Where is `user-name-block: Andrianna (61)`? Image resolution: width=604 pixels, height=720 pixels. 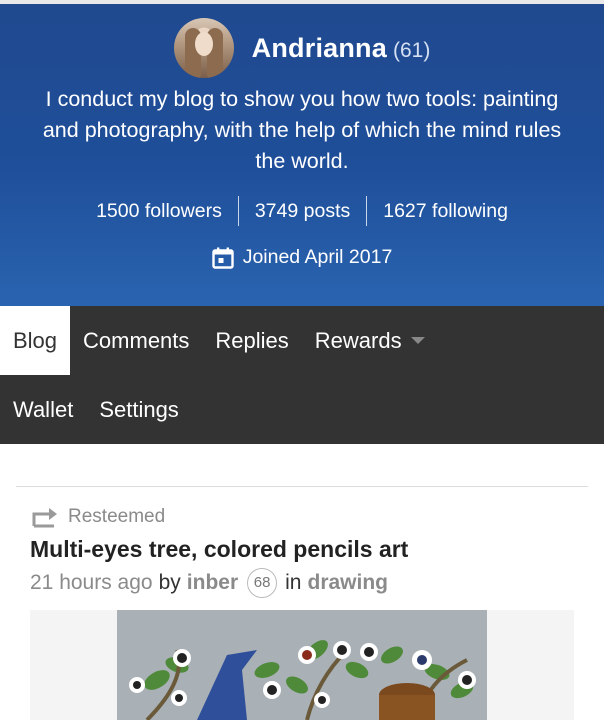 user-name-block: Andrianna (61) is located at coordinates (341, 48).